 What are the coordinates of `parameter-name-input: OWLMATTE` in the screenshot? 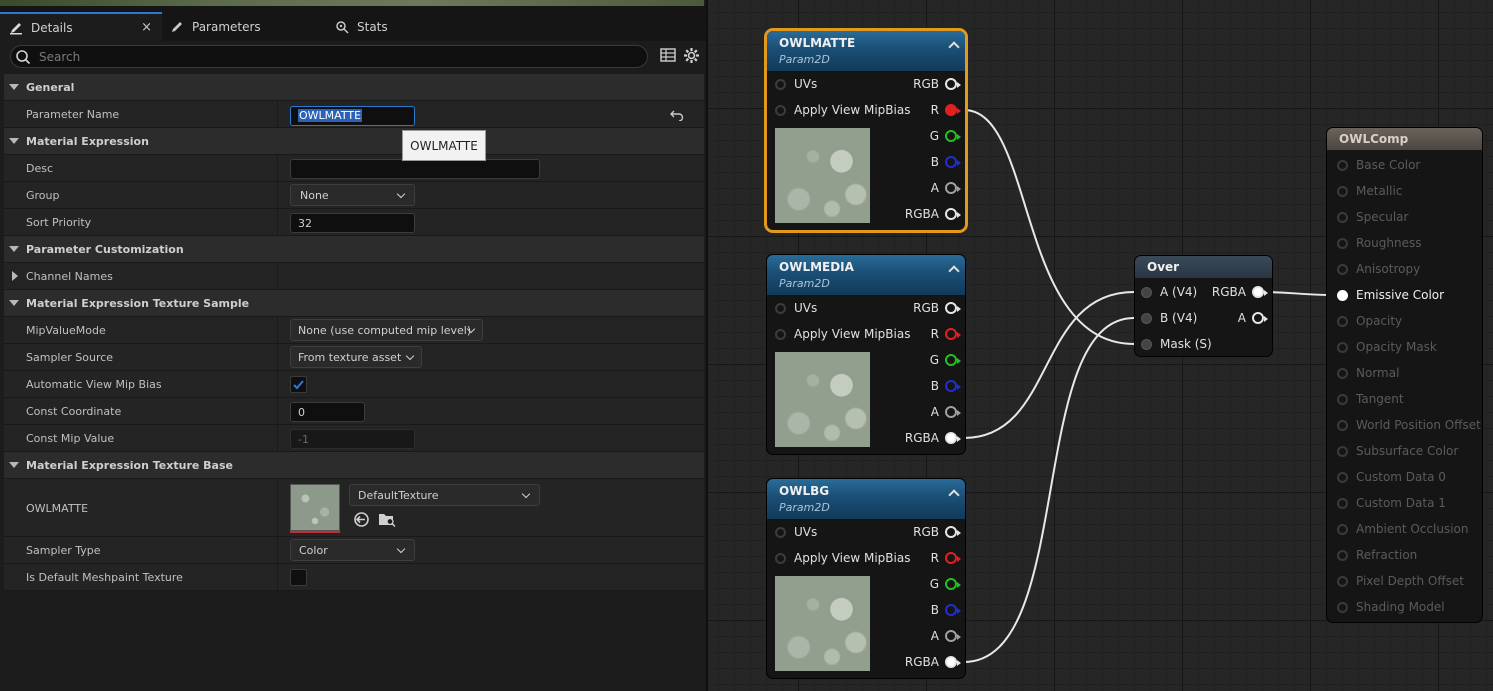 It's located at (352, 116).